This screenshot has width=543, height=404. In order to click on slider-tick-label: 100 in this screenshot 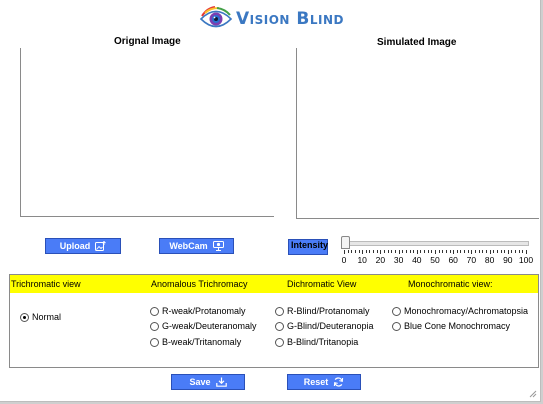, I will do `click(526, 260)`.